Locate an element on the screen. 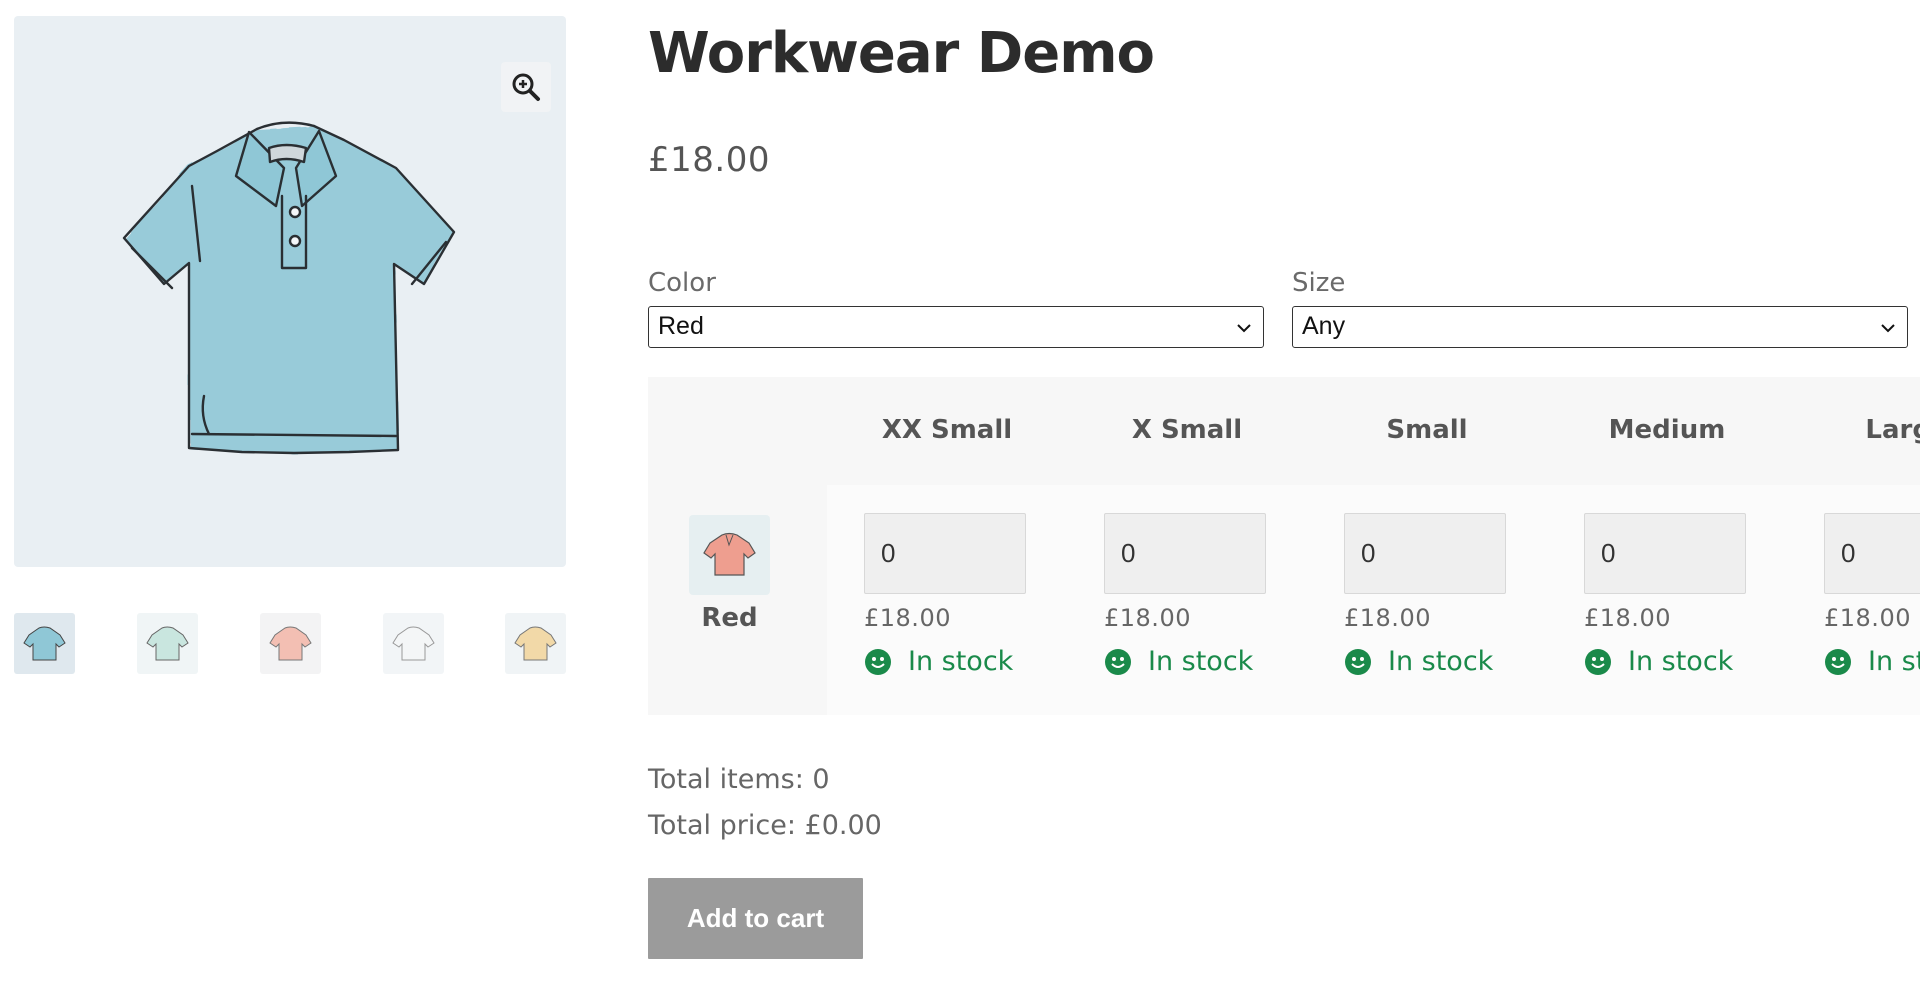 This screenshot has width=1920, height=981. thumbnail-mint is located at coordinates (167, 643).